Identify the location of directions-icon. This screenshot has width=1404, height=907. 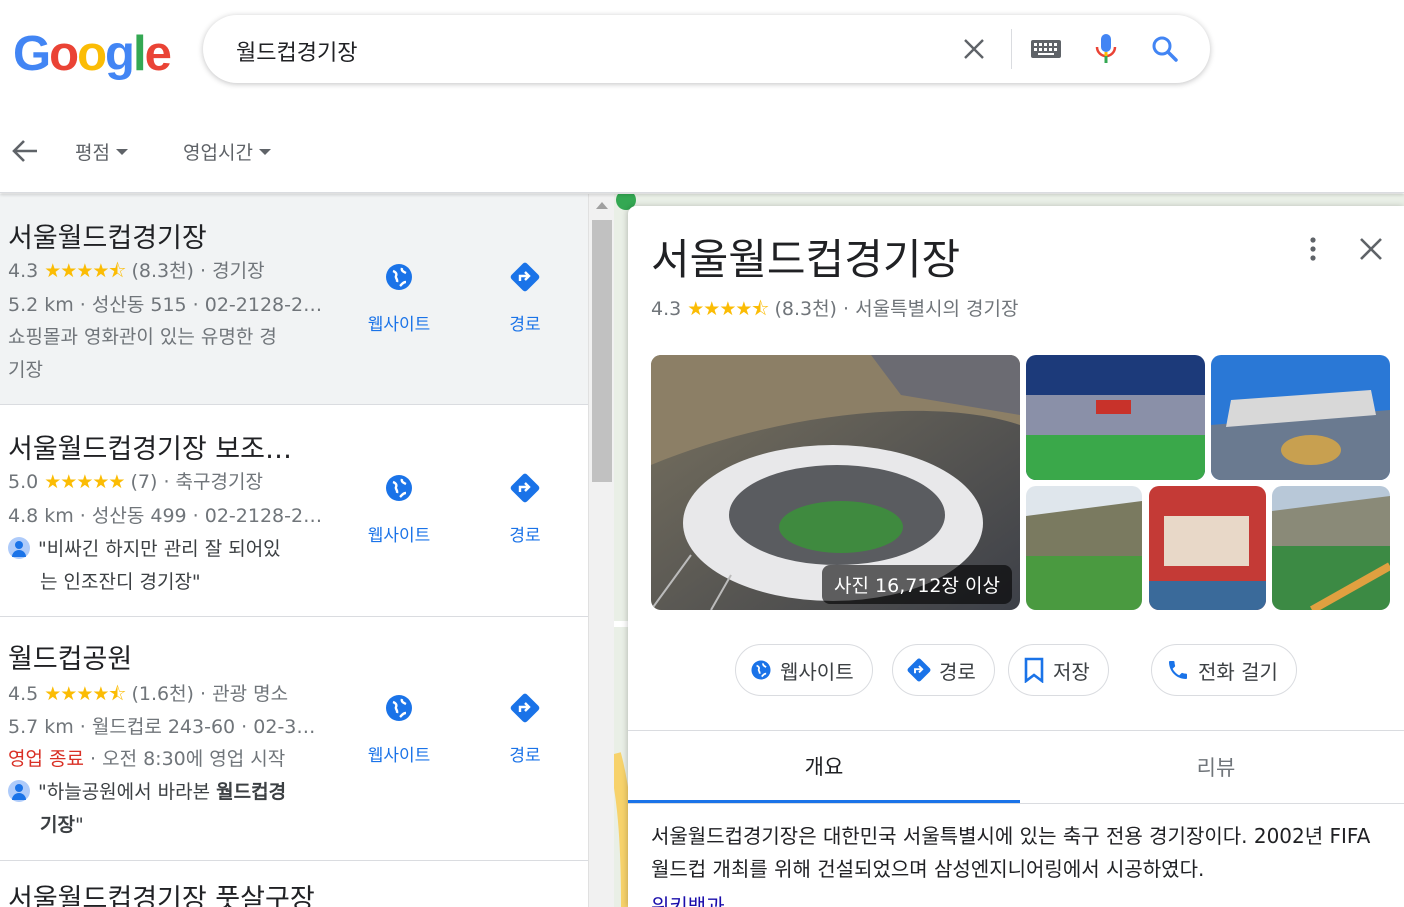
(525, 708).